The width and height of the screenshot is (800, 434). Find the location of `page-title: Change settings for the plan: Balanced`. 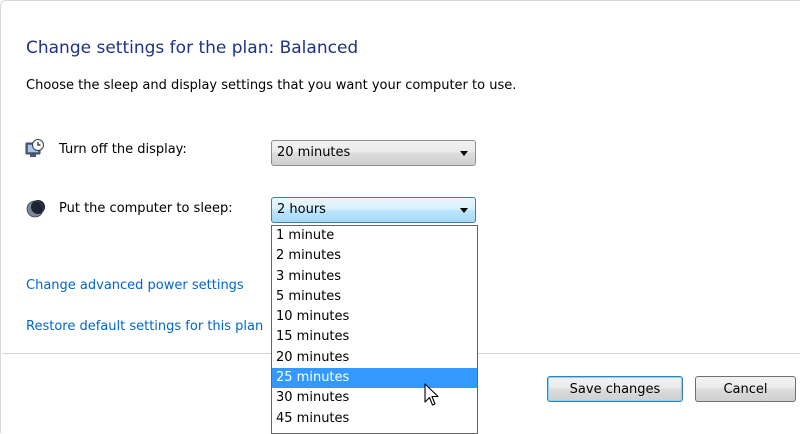

page-title: Change settings for the plan: Balanced is located at coordinates (192, 48).